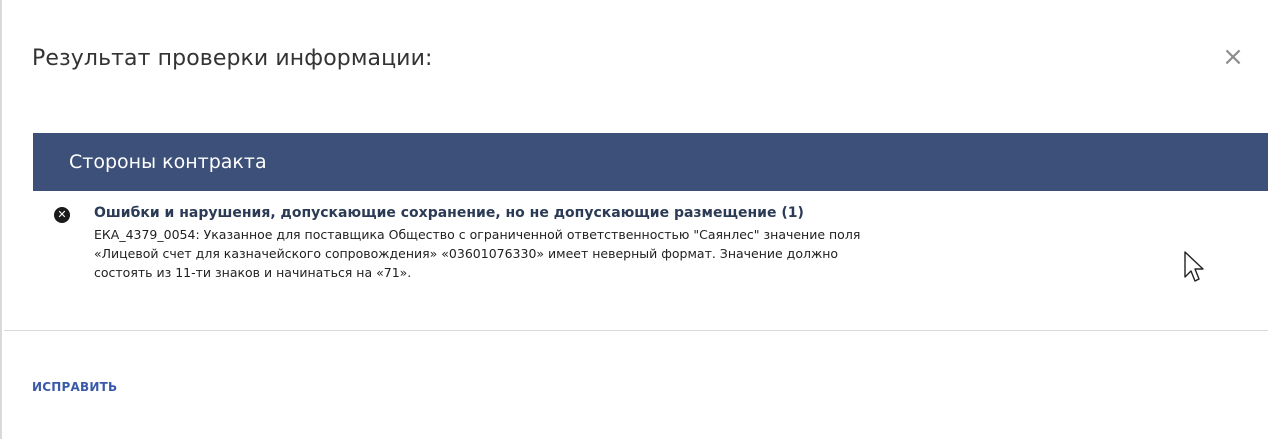 This screenshot has height=439, width=1268. Describe the element at coordinates (62, 215) in the screenshot. I see `error-circle-x-icon: ✕` at that location.